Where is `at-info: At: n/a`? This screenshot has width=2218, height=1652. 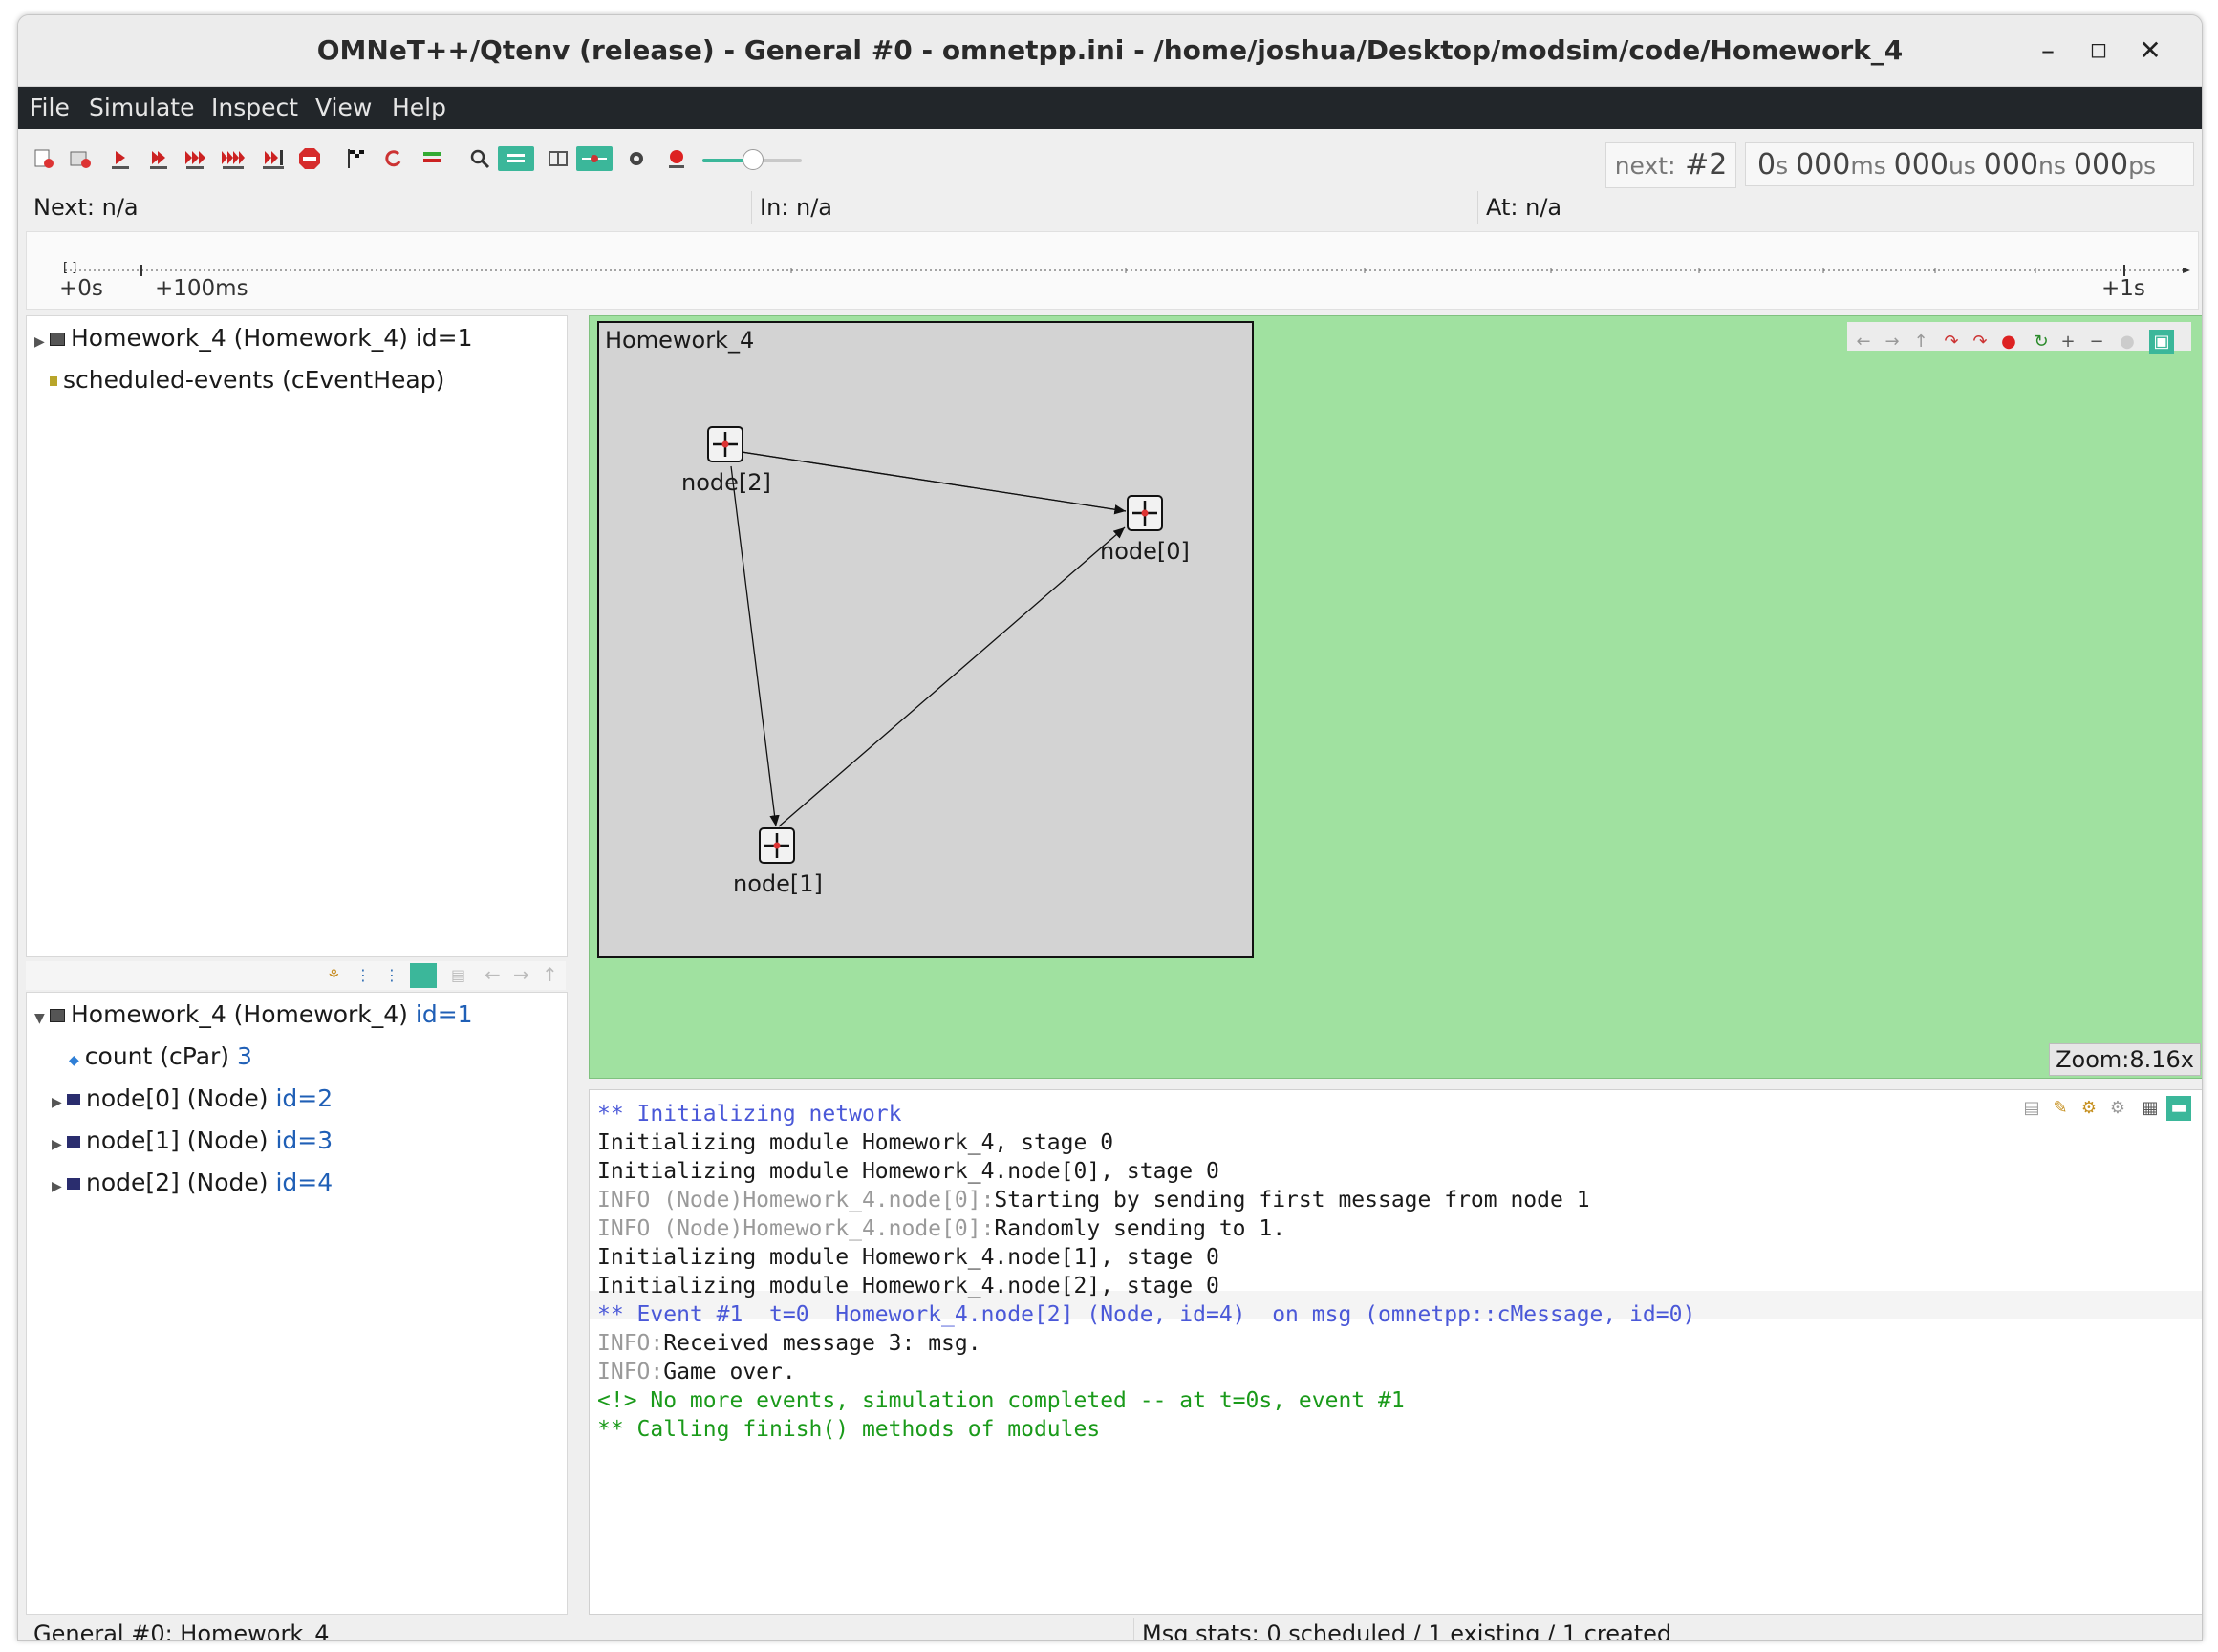
at-info: At: n/a is located at coordinates (1524, 208).